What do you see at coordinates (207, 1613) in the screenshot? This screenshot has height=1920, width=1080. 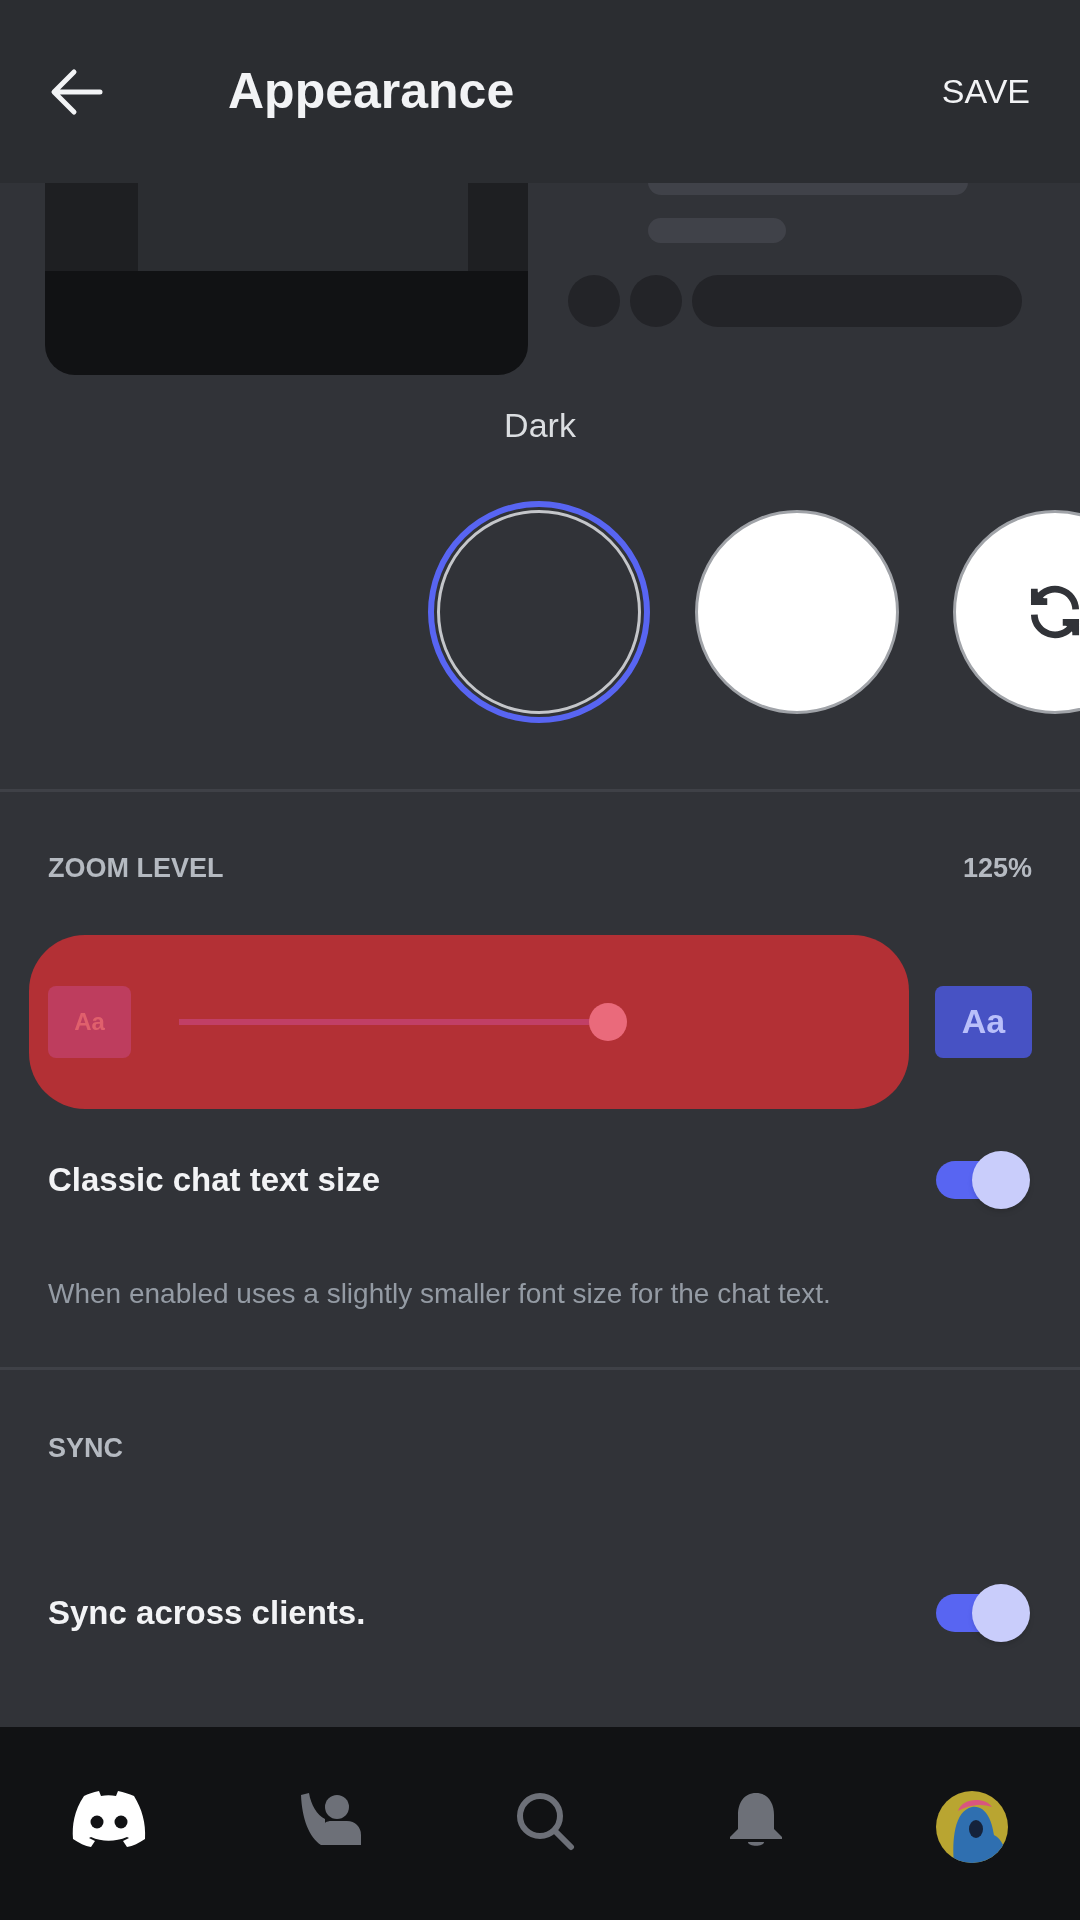 I see `setting-label: Sync across clients.` at bounding box center [207, 1613].